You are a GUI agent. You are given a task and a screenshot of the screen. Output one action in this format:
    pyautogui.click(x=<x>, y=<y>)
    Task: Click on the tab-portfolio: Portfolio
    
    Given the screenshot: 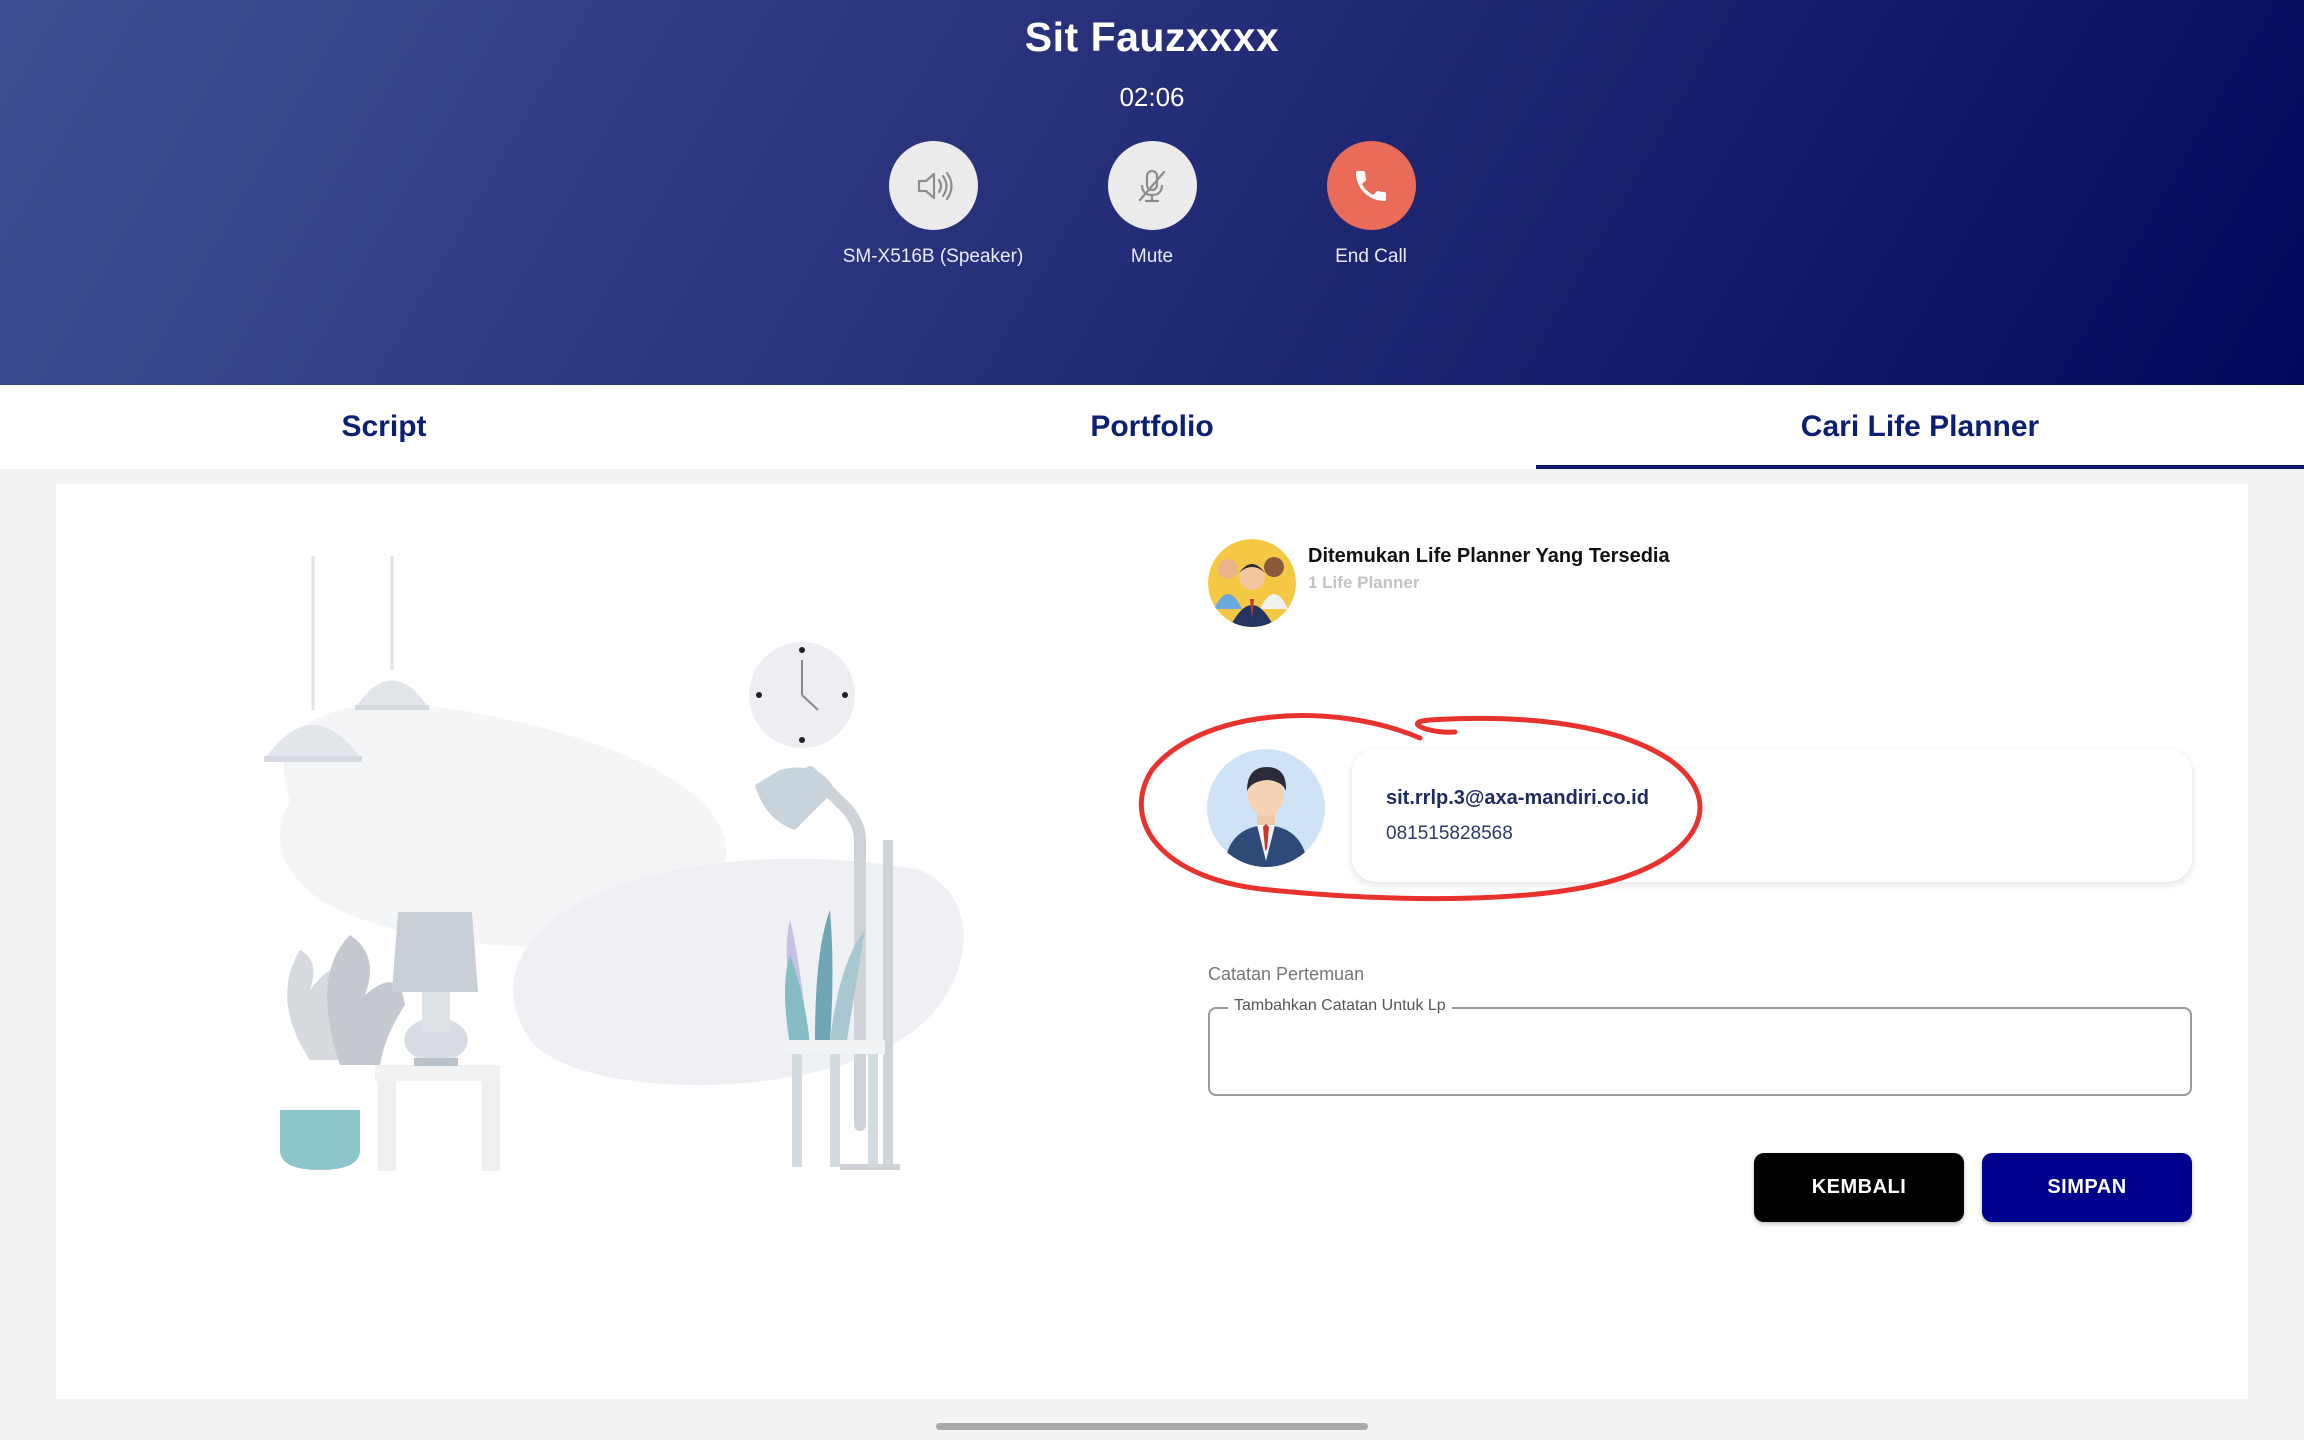 What is the action you would take?
    pyautogui.click(x=1152, y=427)
    